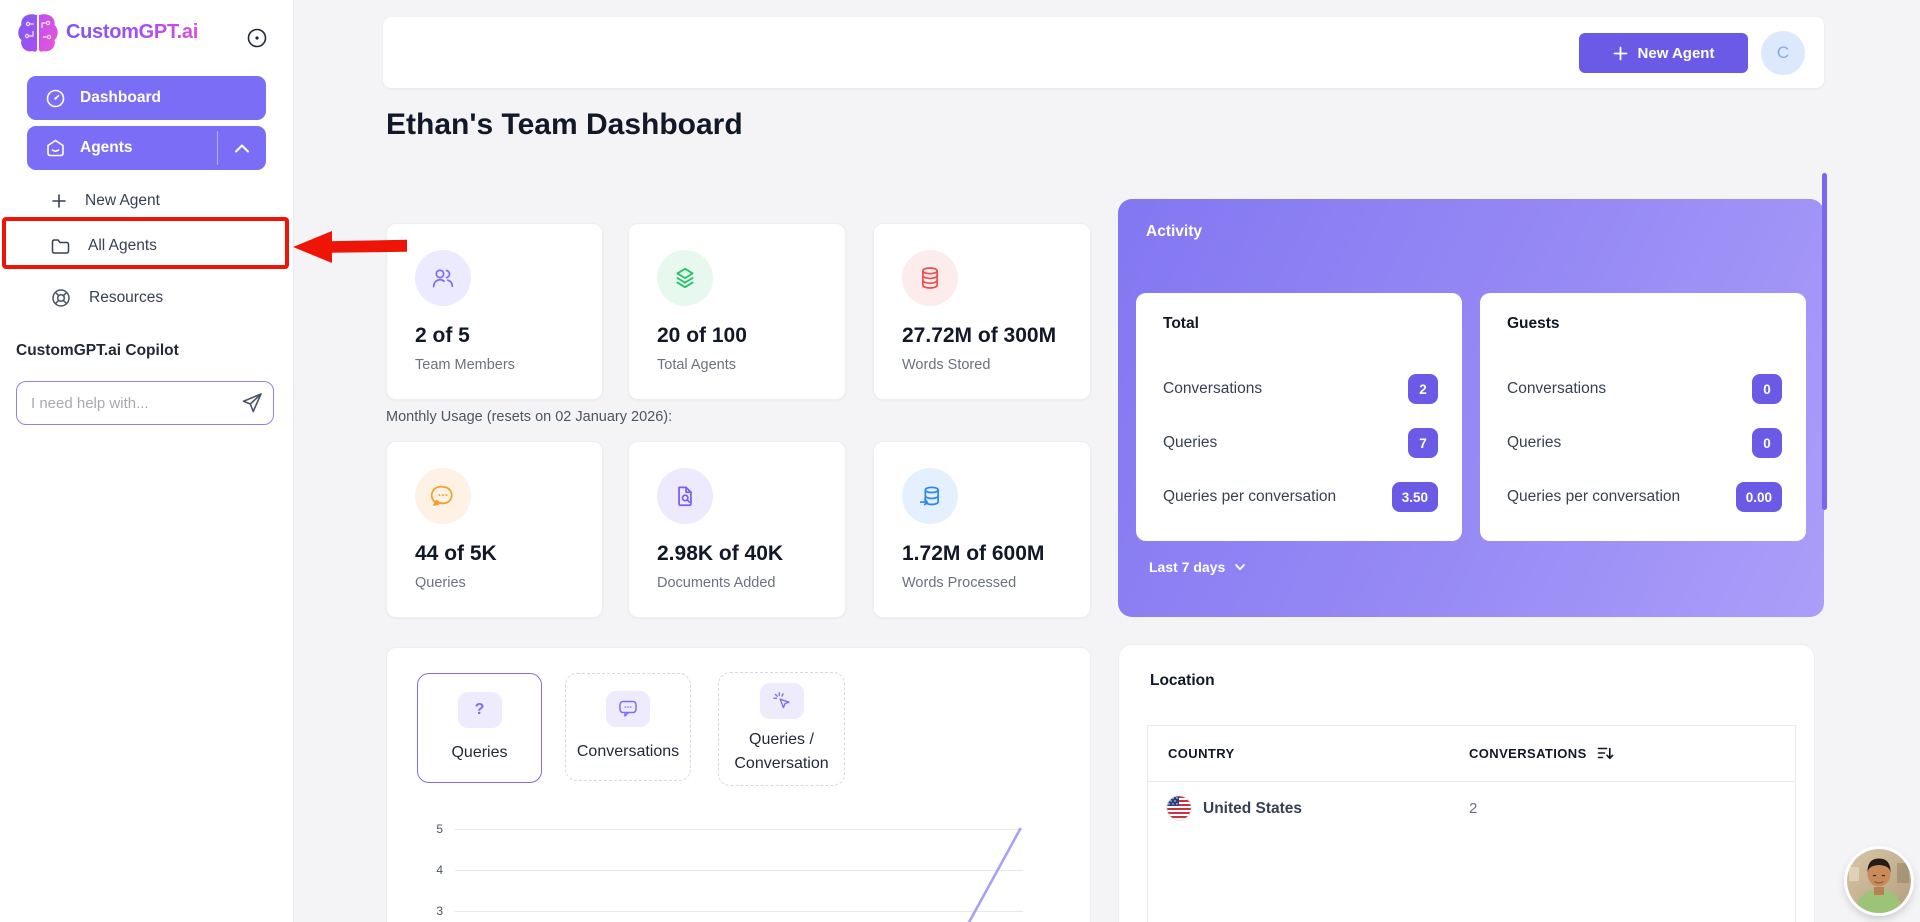  Describe the element at coordinates (456, 553) in the screenshot. I see `stat-value: 44 of 5K` at that location.